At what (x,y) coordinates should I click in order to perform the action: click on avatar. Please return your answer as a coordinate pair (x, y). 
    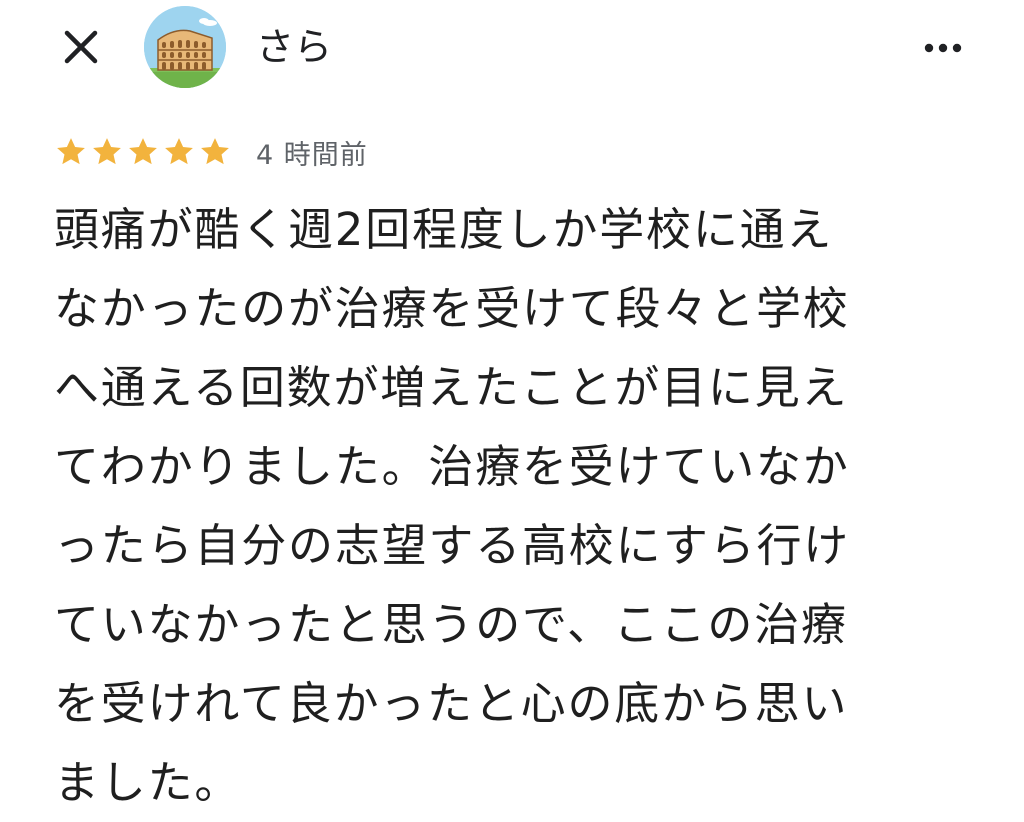
    Looking at the image, I should click on (185, 47).